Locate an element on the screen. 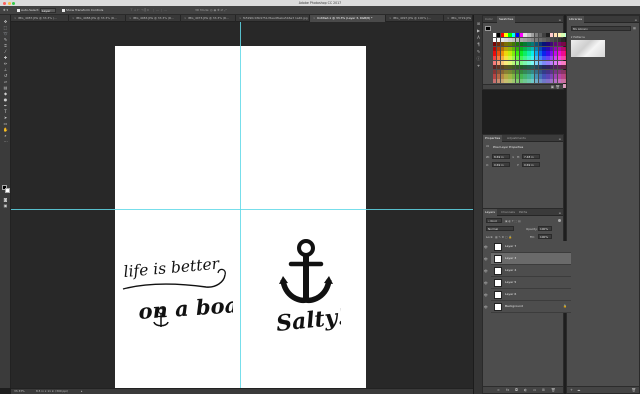 The image size is (640, 394). dodge-tool-icon: ● is located at coordinates (5, 99).